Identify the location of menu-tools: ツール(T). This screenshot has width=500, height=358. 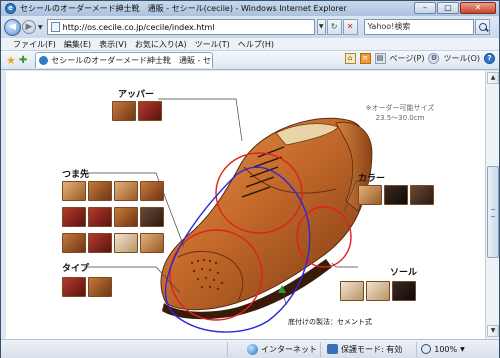
(212, 44).